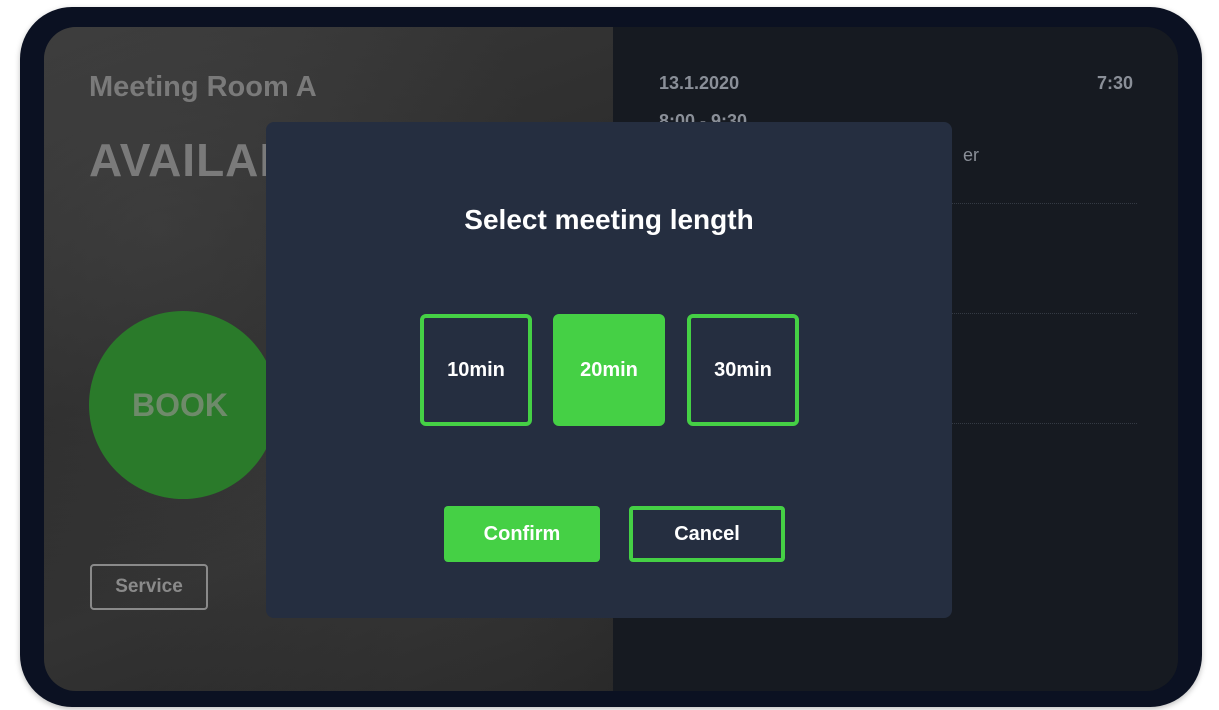 This screenshot has height=710, width=1219. I want to click on confirm-button: Confirm, so click(522, 534).